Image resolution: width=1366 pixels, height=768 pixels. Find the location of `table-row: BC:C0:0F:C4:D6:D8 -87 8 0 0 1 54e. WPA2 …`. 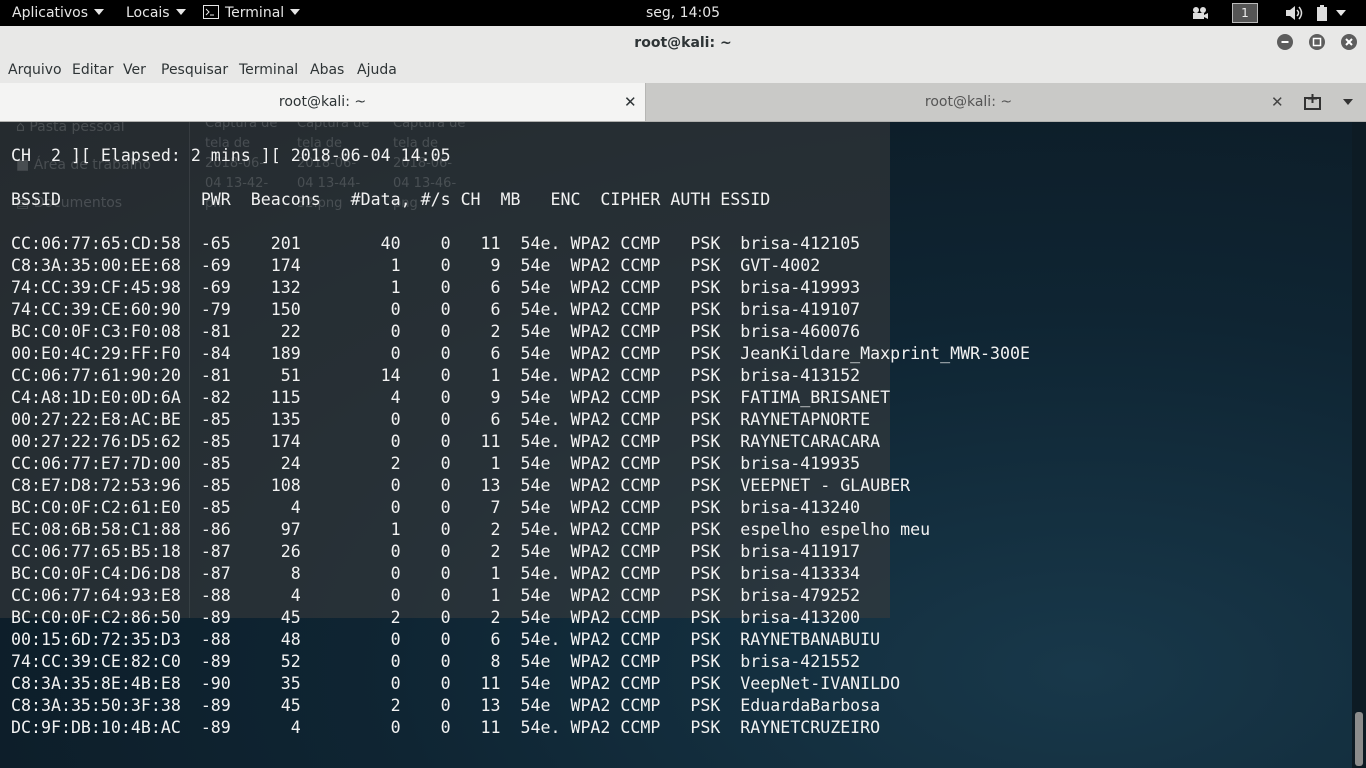

table-row: BC:C0:0F:C4:D6:D8 -87 8 0 0 1 54e. WPA2 … is located at coordinates (436, 573).